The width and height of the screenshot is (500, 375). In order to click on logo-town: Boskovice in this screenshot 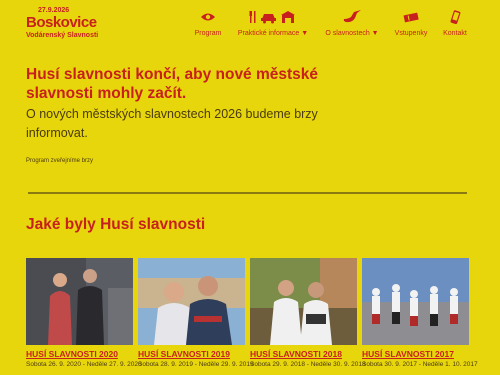, I will do `click(61, 22)`.